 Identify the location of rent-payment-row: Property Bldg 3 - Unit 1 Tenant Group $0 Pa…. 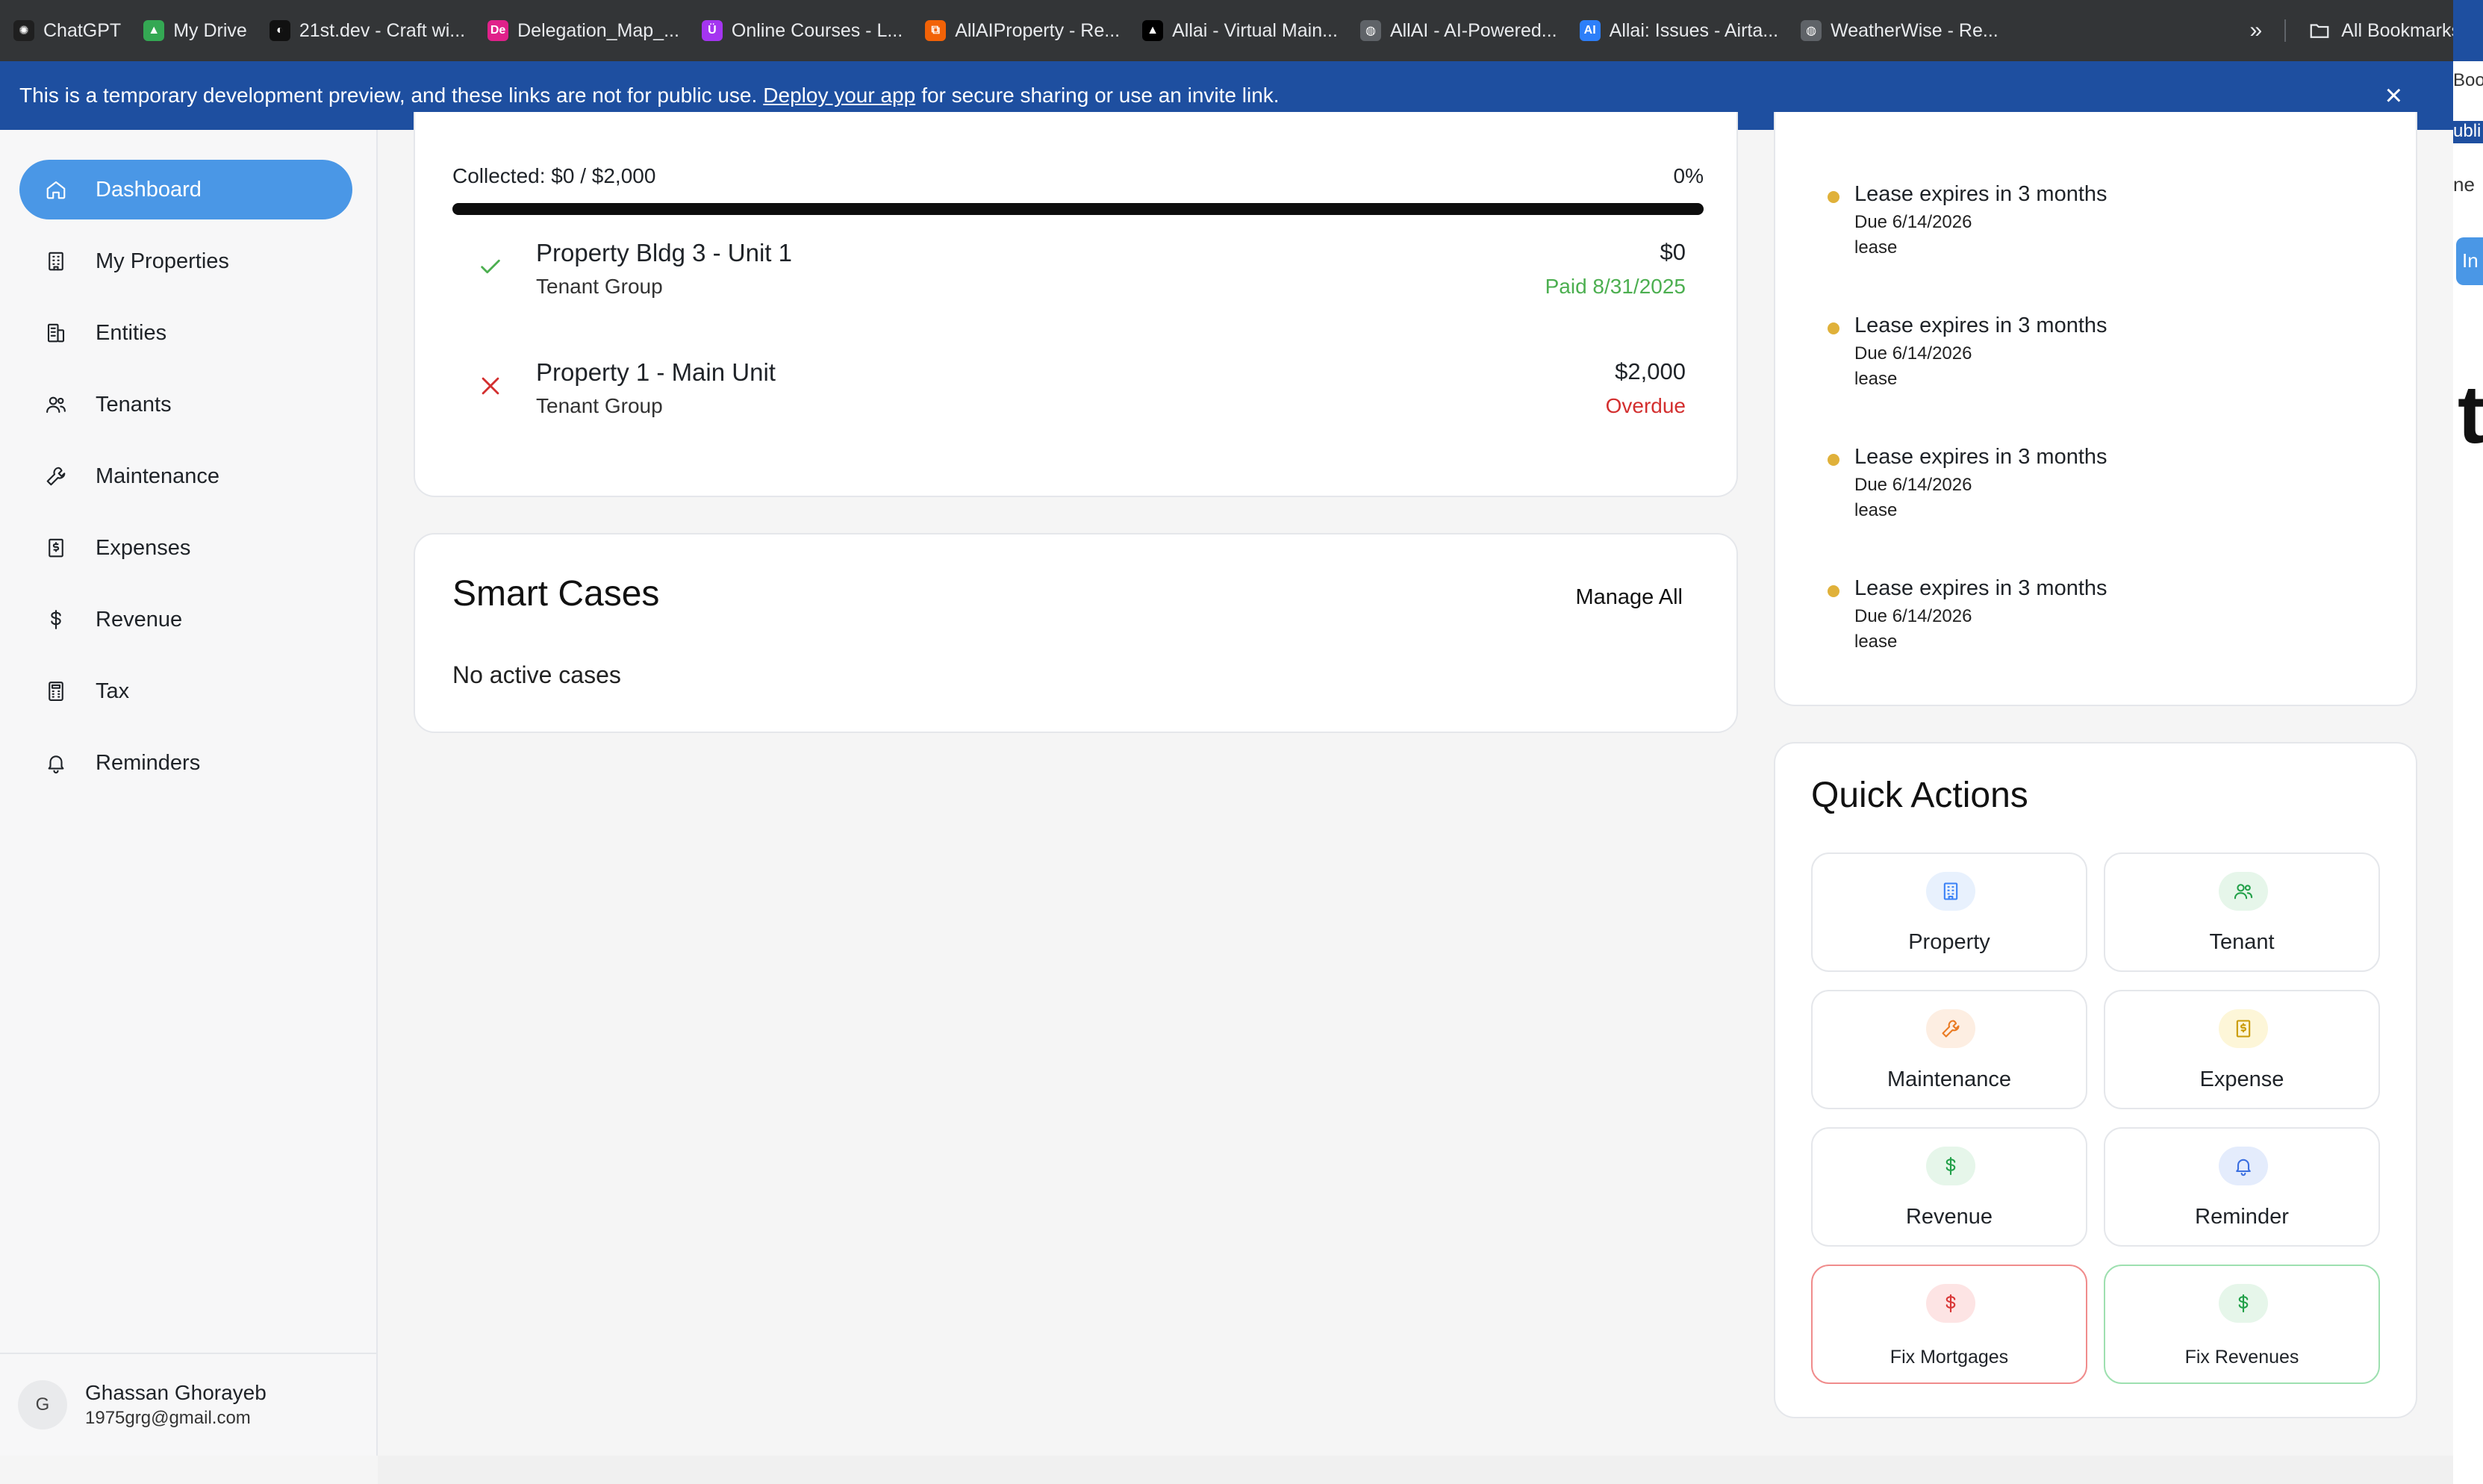
(1069, 276).